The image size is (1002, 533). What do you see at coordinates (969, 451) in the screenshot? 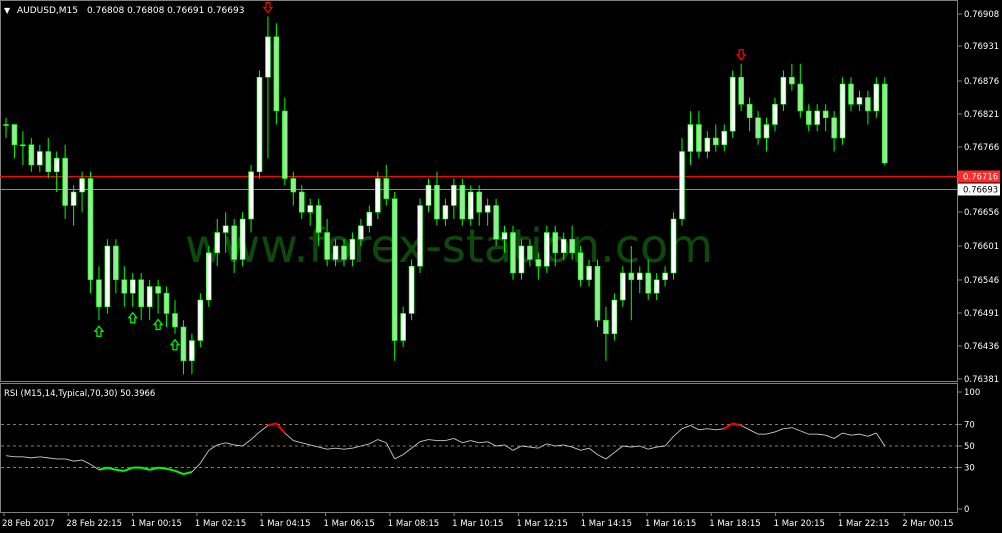
I see `rsi-axis: 100 70 50 30 0` at bounding box center [969, 451].